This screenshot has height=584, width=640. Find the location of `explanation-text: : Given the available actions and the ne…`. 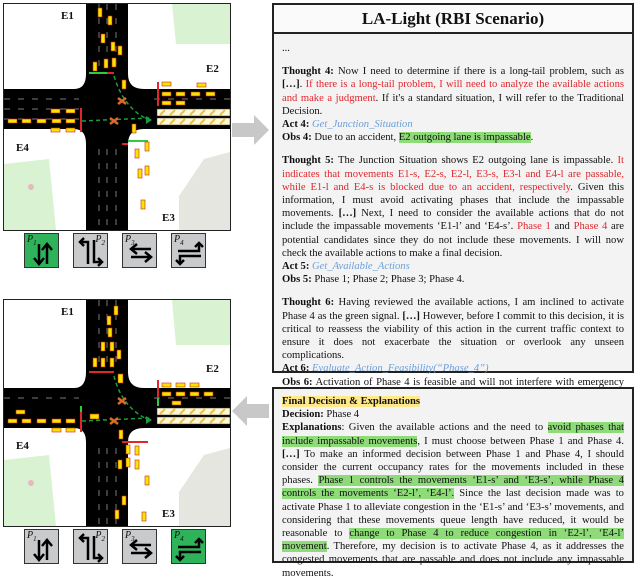

explanation-text: : Given the available actions and the ne… is located at coordinates (444, 428).